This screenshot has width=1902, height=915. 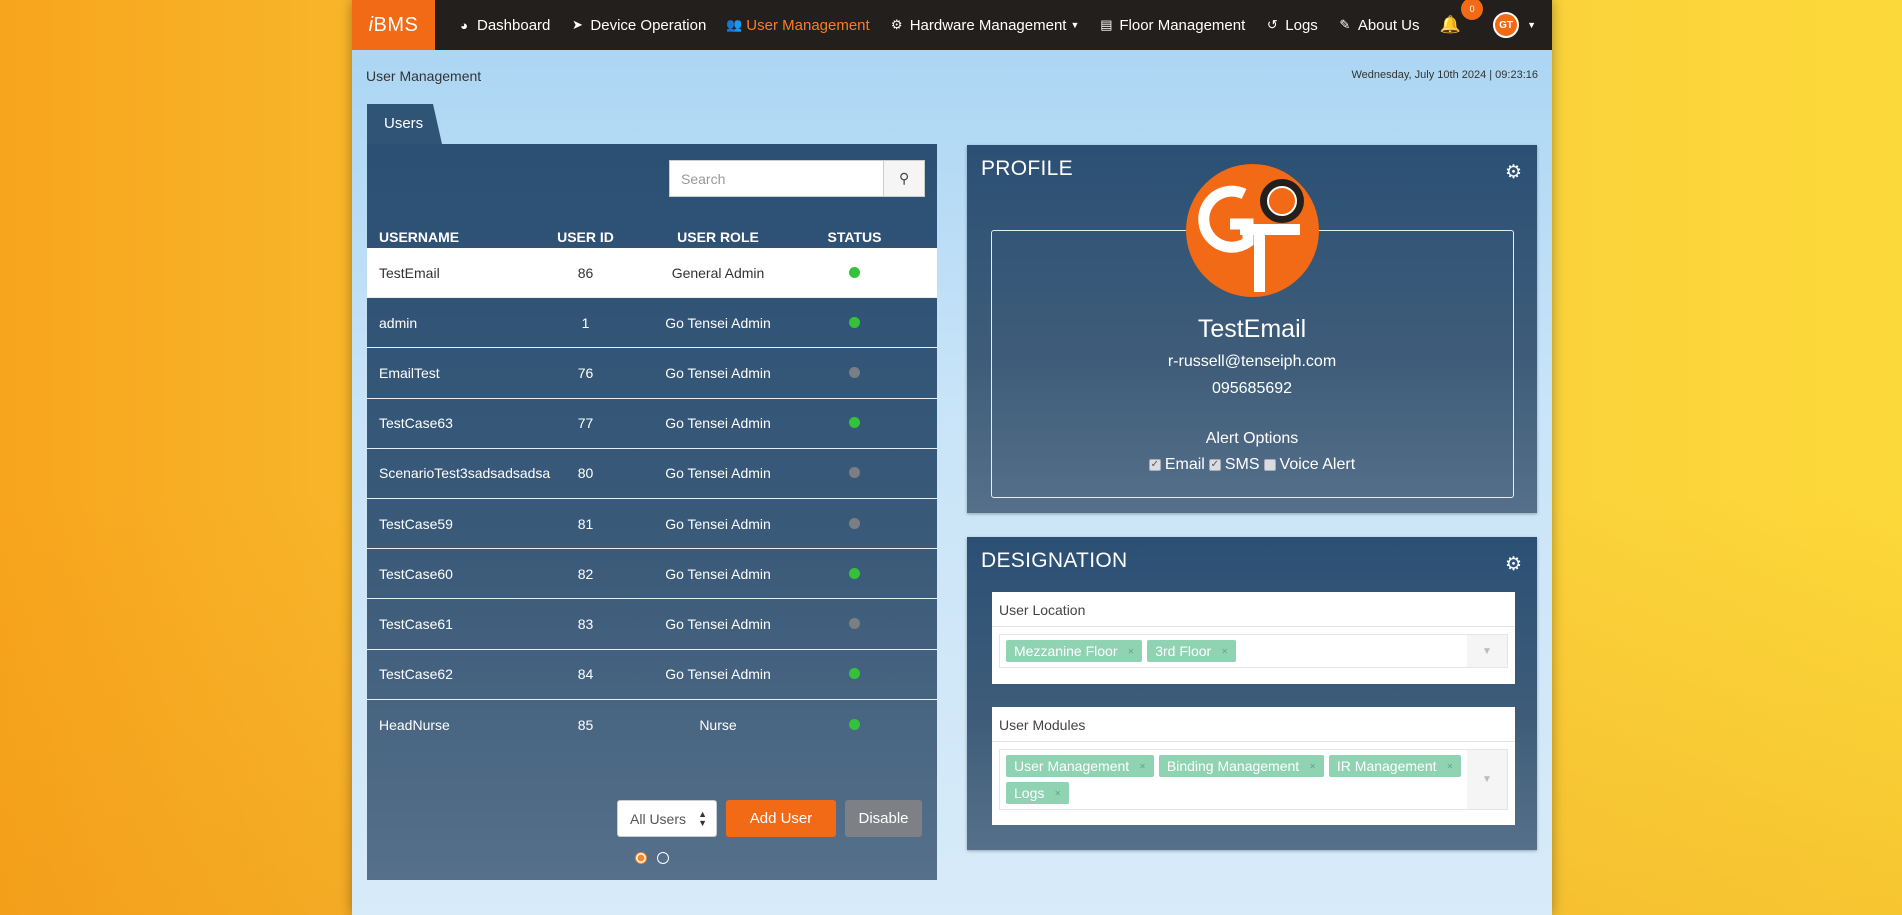 What do you see at coordinates (652, 273) in the screenshot?
I see `table-row: TestEmail 86 General Admin` at bounding box center [652, 273].